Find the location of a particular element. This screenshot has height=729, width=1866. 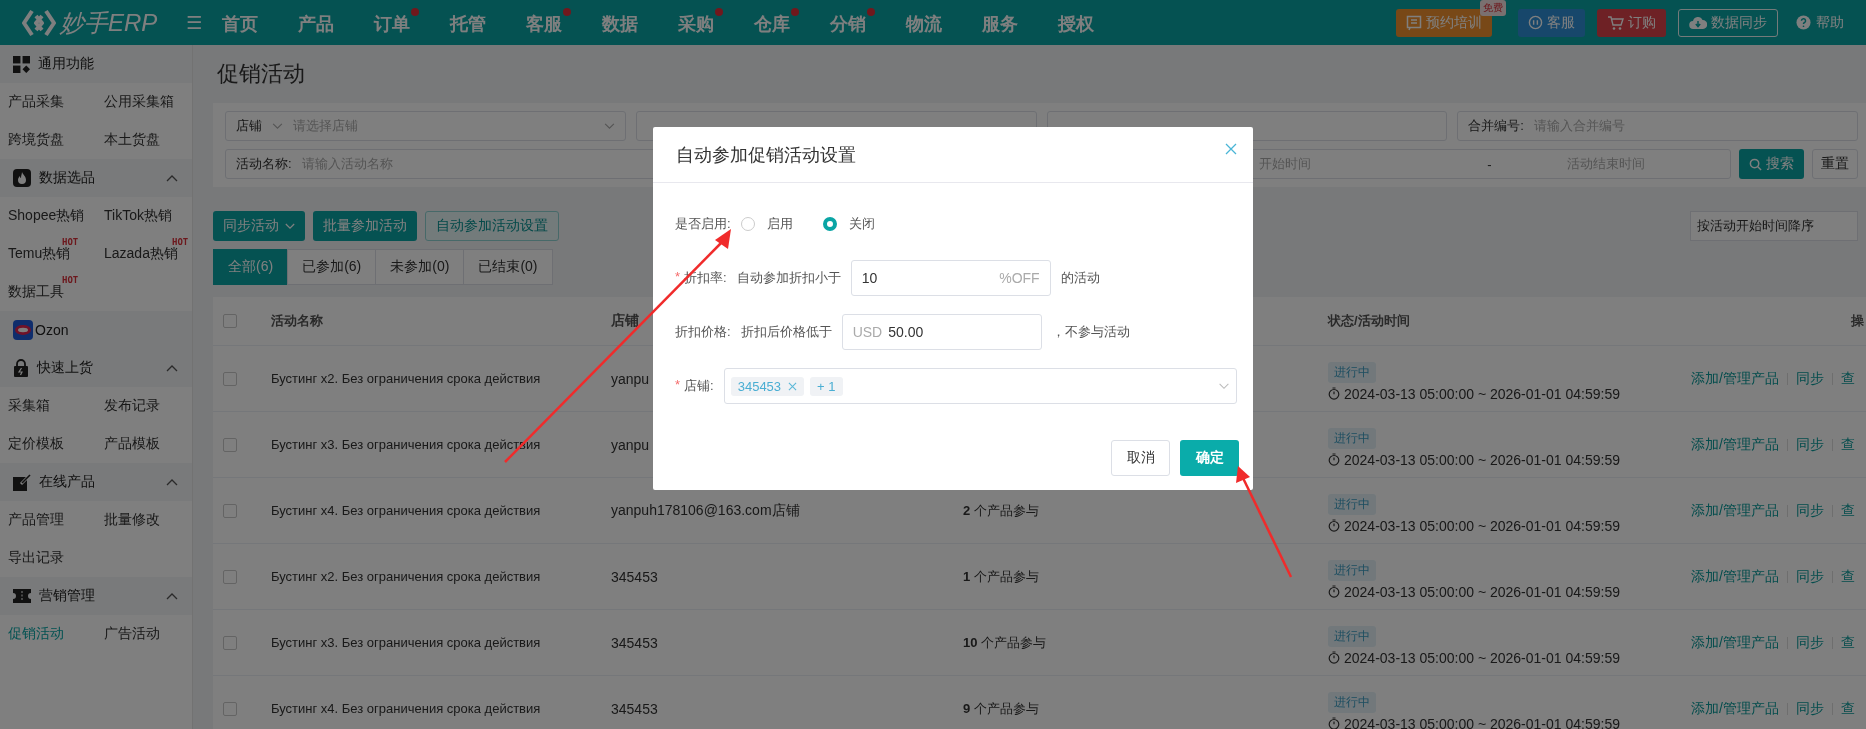

sidebar-item: TikTok热销 is located at coordinates (138, 216).